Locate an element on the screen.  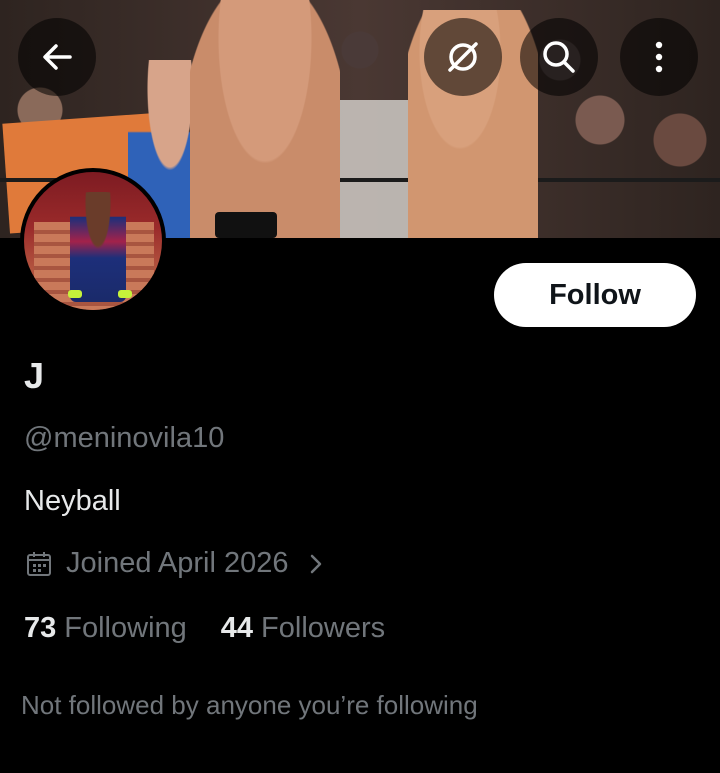
user-bio: Neyball is located at coordinates (72, 501).